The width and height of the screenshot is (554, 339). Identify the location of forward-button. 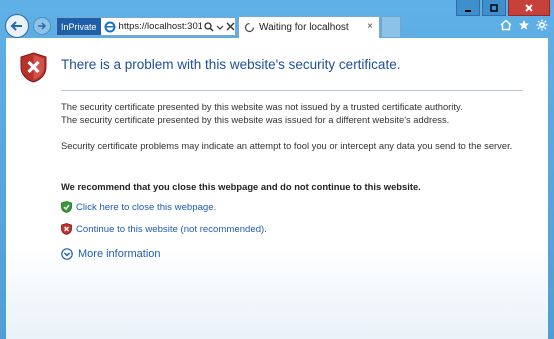
(42, 26).